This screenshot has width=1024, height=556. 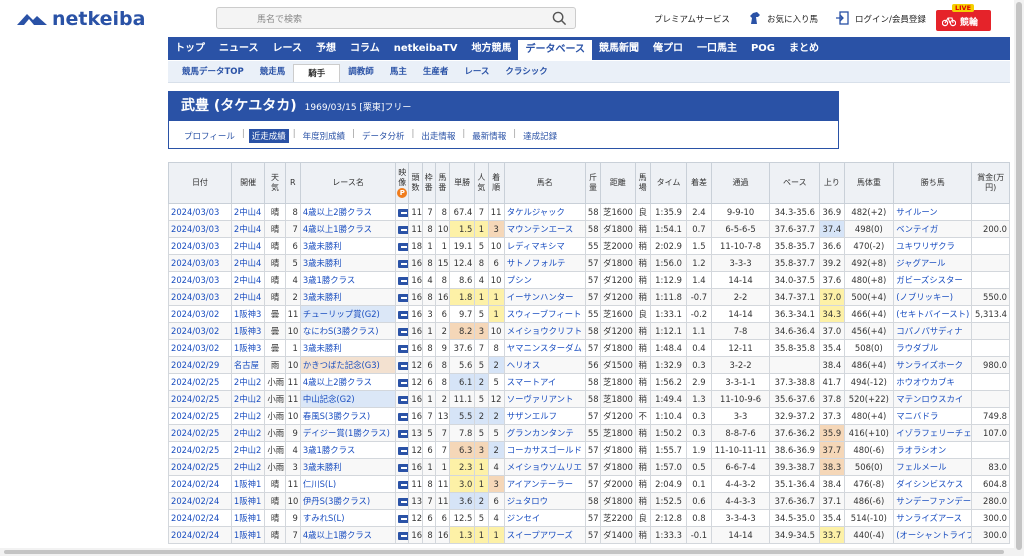 I want to click on cell-馬名: イーサンハンター, so click(x=544, y=297).